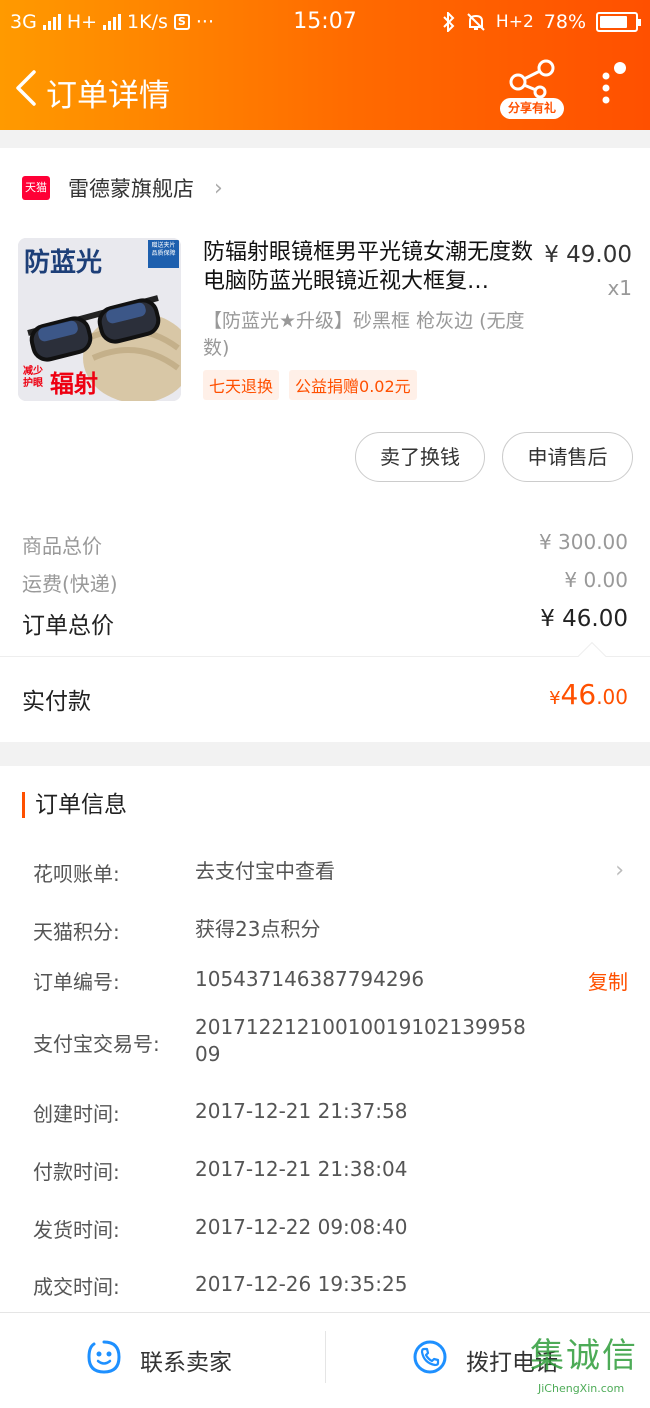 The height and width of the screenshot is (1408, 650). What do you see at coordinates (325, 656) in the screenshot?
I see `divider` at bounding box center [325, 656].